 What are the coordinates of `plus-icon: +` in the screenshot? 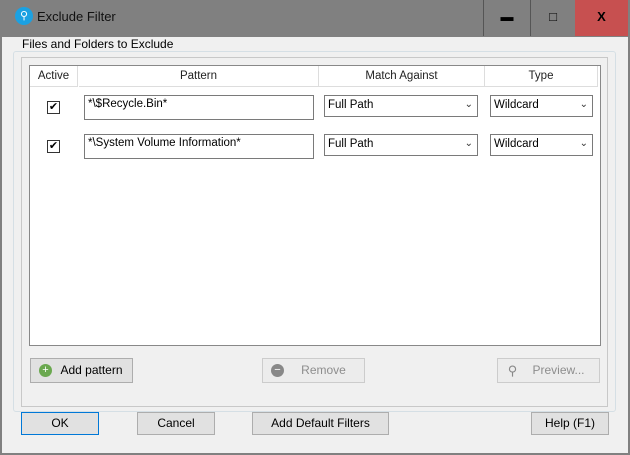 It's located at (45, 370).